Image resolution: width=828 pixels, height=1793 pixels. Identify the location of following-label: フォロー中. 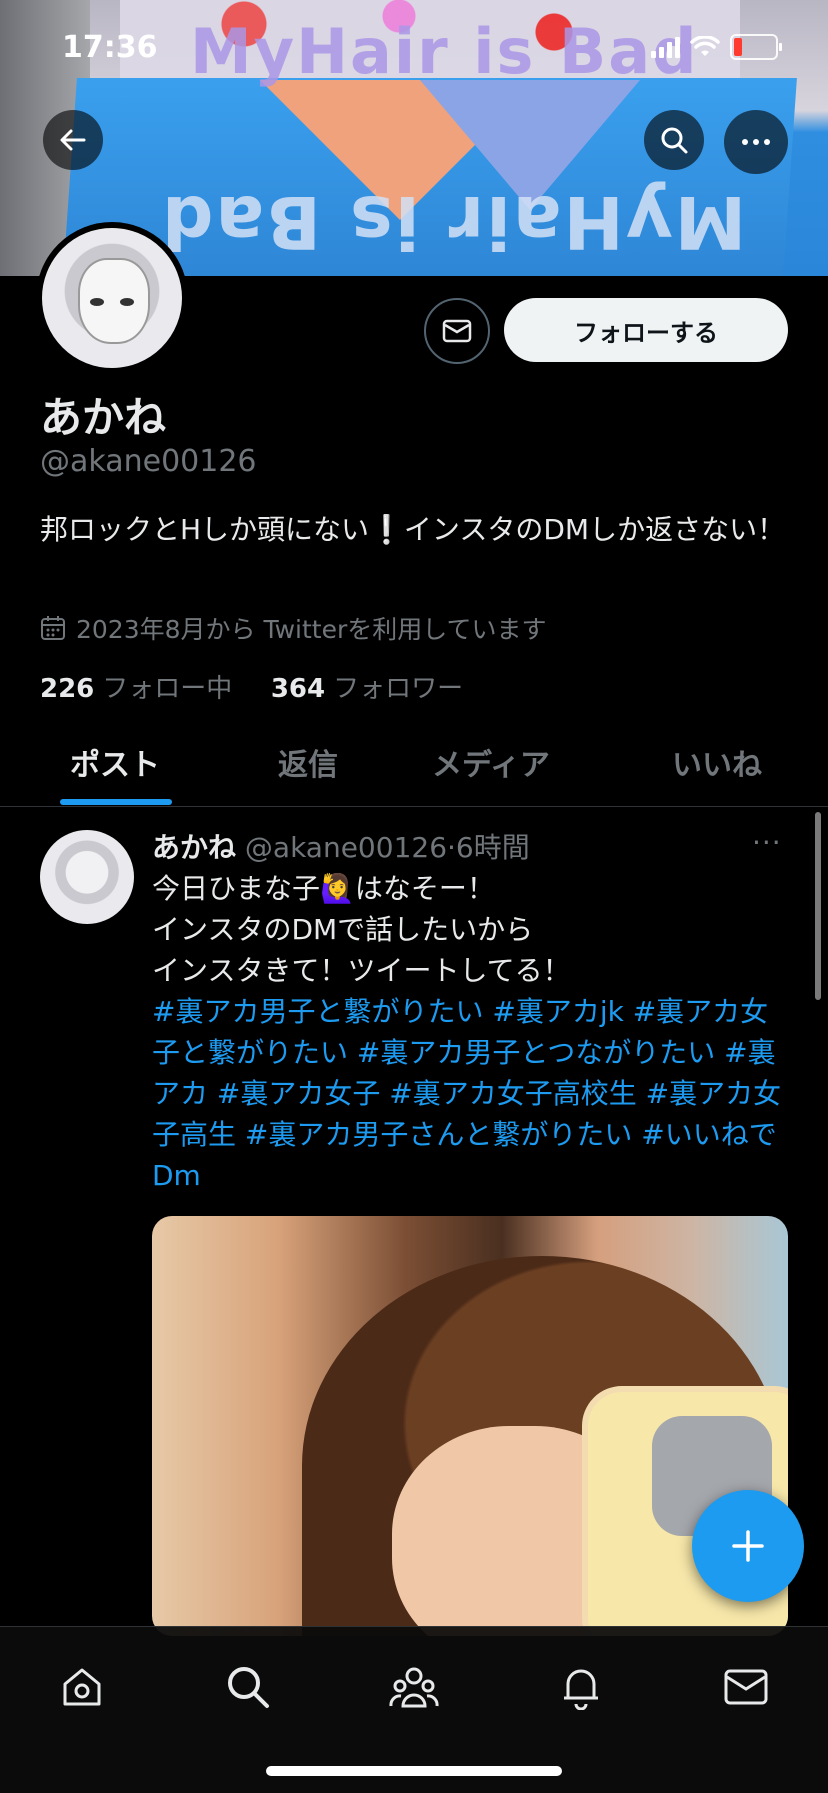
(167, 689).